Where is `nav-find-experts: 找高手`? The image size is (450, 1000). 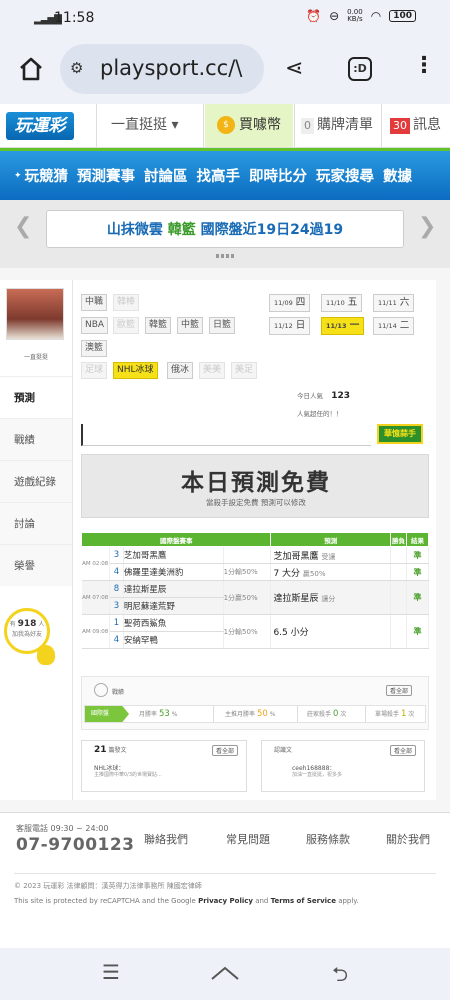 nav-find-experts: 找高手 is located at coordinates (219, 175).